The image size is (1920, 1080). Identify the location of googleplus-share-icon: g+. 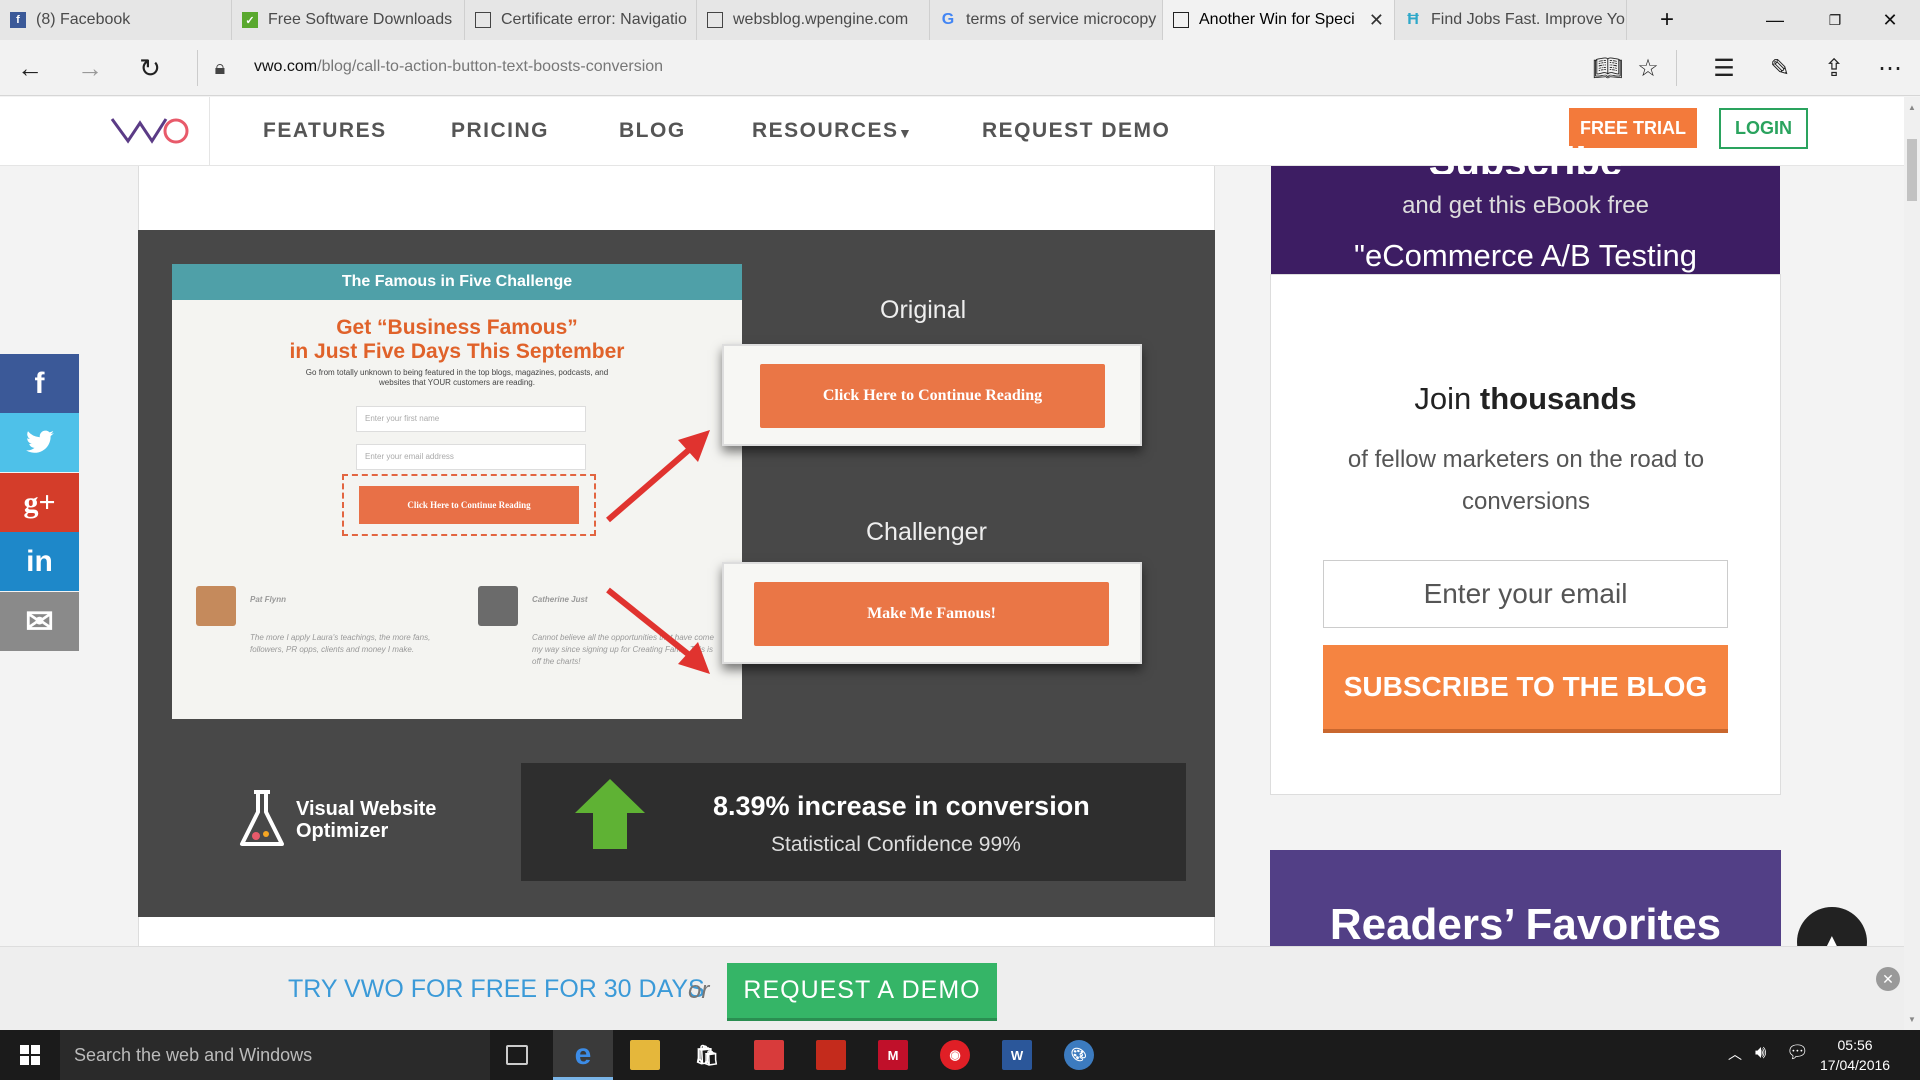
(39, 502).